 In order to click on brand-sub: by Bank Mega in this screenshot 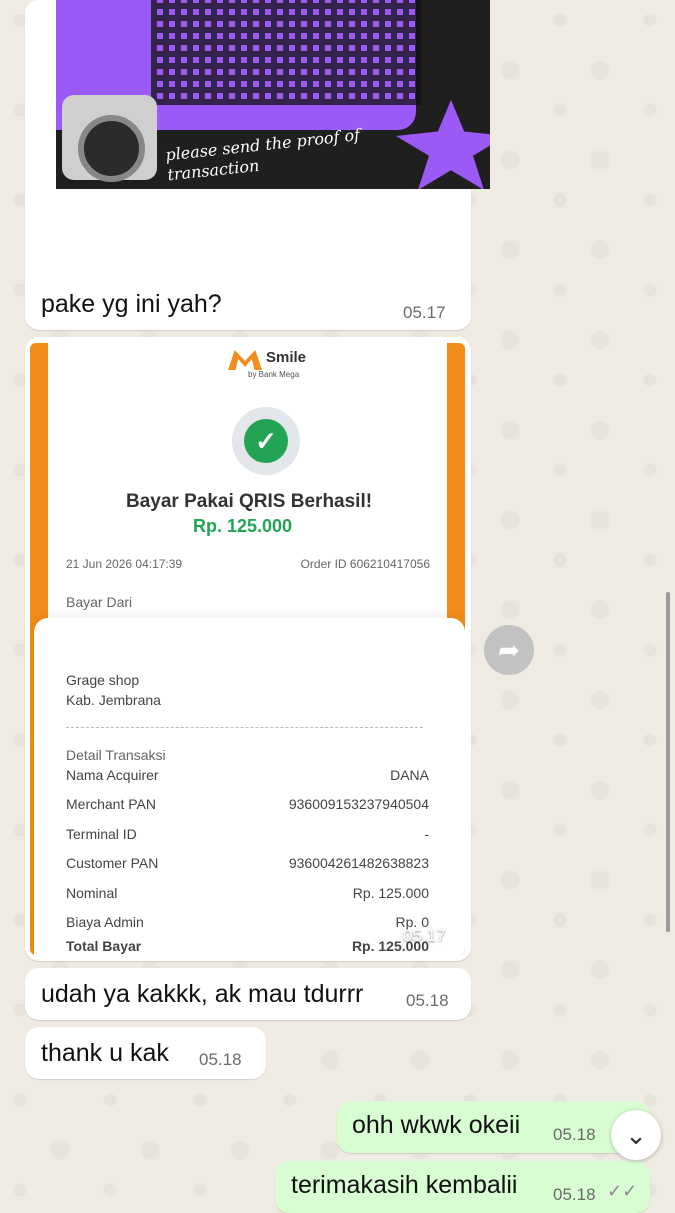, I will do `click(274, 374)`.